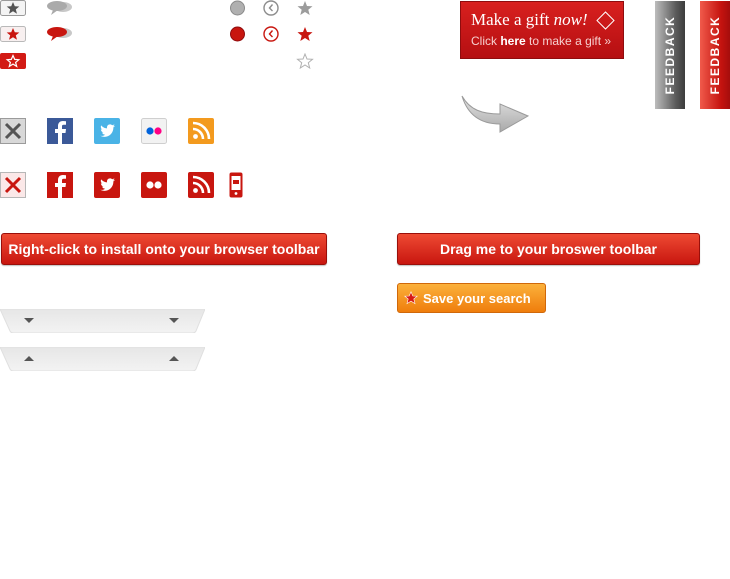 The image size is (730, 579). I want to click on star-button-red, so click(13, 34).